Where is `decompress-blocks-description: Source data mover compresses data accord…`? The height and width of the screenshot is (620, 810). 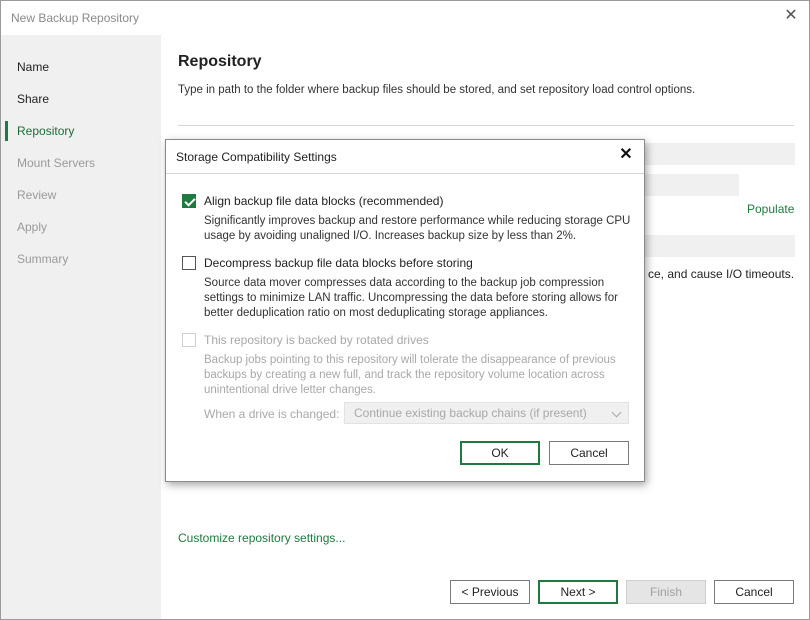
decompress-blocks-description: Source data mover compresses data accord… is located at coordinates (411, 298).